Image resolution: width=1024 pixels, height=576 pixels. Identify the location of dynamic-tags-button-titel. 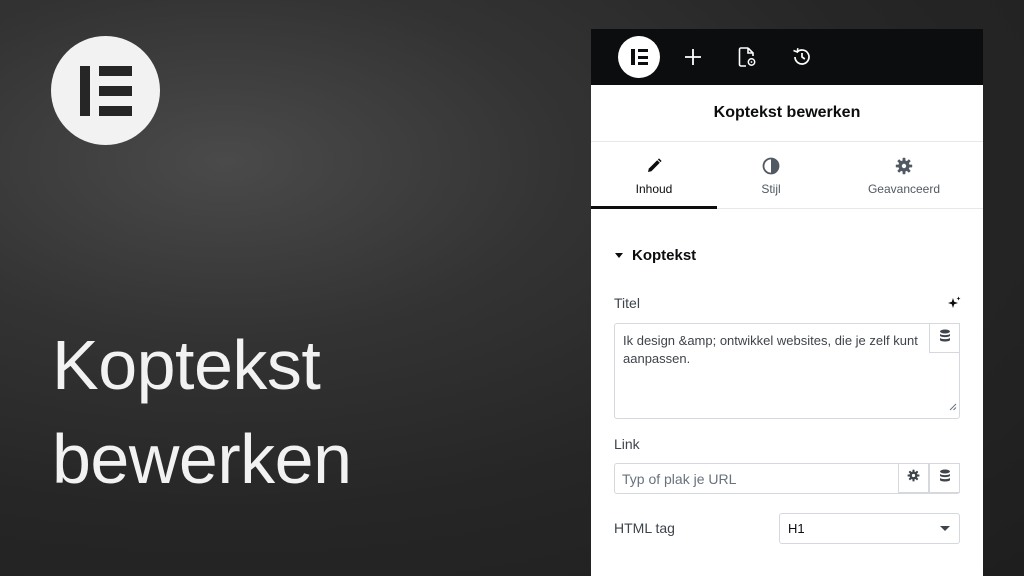
(944, 338).